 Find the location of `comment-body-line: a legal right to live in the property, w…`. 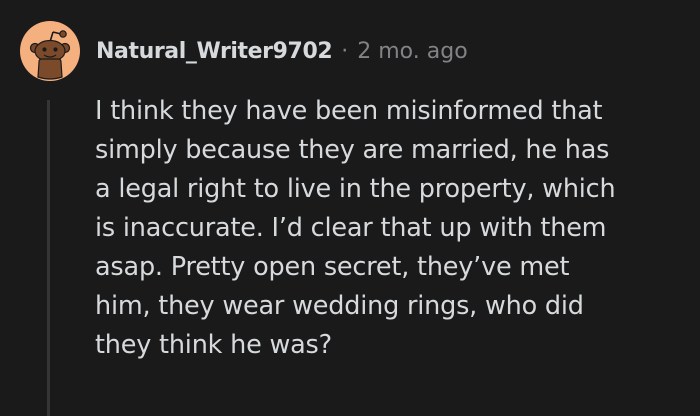

comment-body-line: a legal right to live in the property, w… is located at coordinates (355, 189).